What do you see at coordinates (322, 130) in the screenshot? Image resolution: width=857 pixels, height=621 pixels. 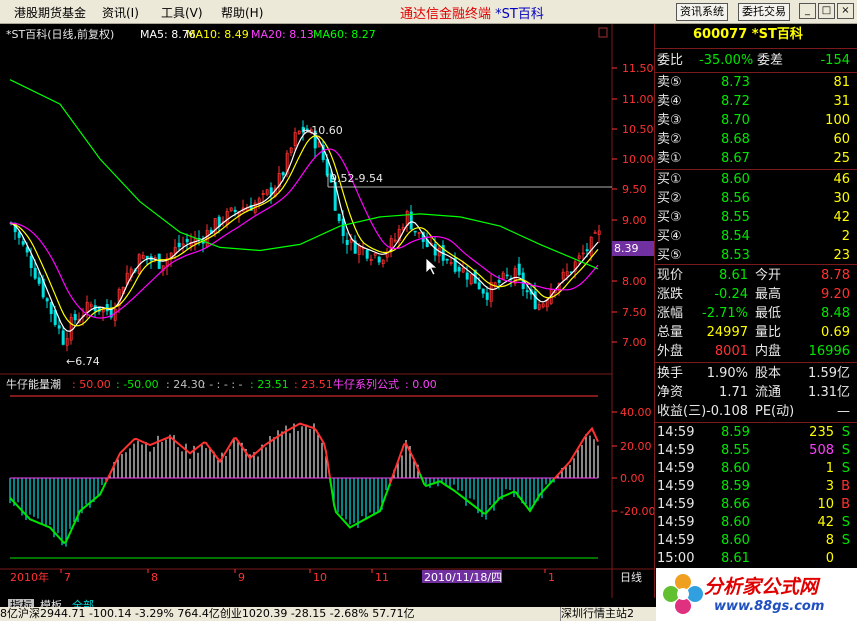 I see `high-annotation: ←10.60` at bounding box center [322, 130].